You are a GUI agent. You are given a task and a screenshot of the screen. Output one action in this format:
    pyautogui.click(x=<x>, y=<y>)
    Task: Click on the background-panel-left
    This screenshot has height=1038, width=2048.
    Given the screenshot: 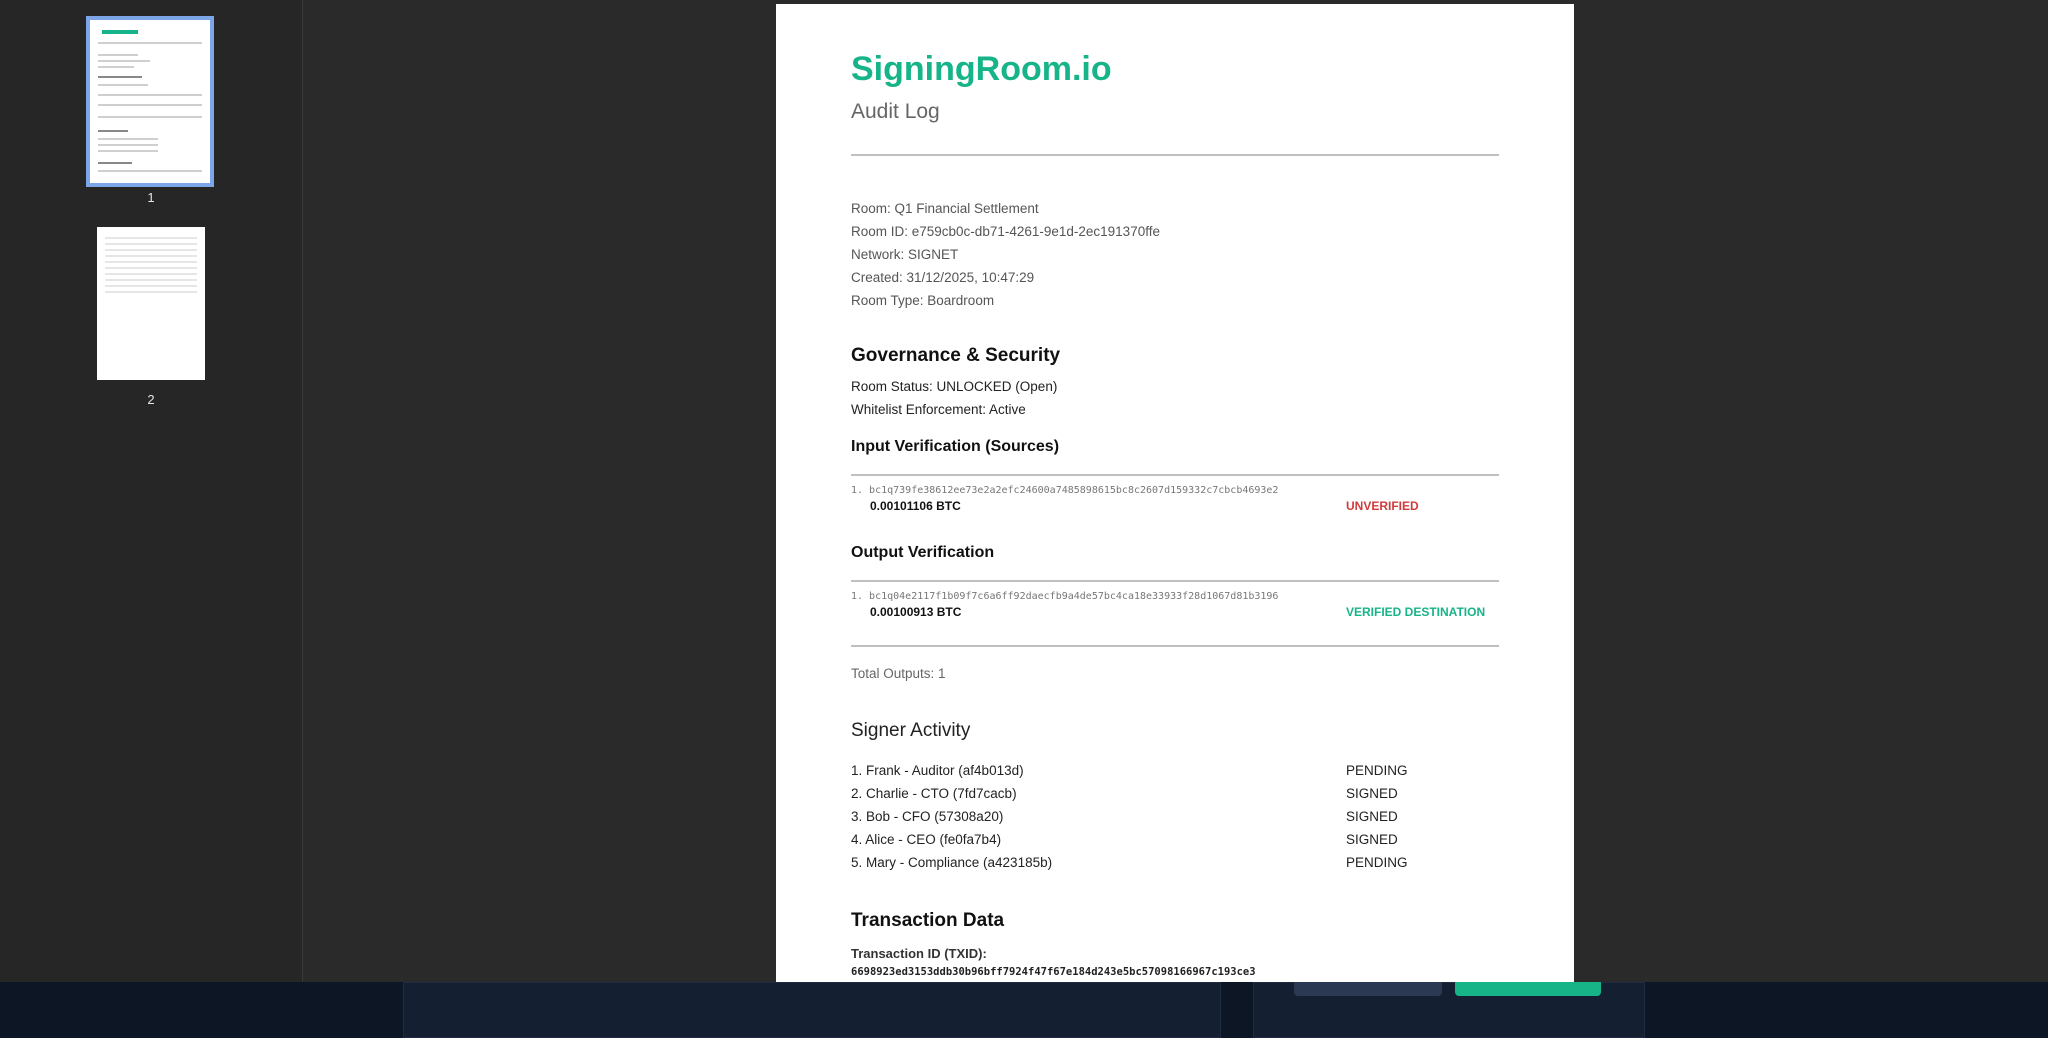 What is the action you would take?
    pyautogui.click(x=812, y=1010)
    